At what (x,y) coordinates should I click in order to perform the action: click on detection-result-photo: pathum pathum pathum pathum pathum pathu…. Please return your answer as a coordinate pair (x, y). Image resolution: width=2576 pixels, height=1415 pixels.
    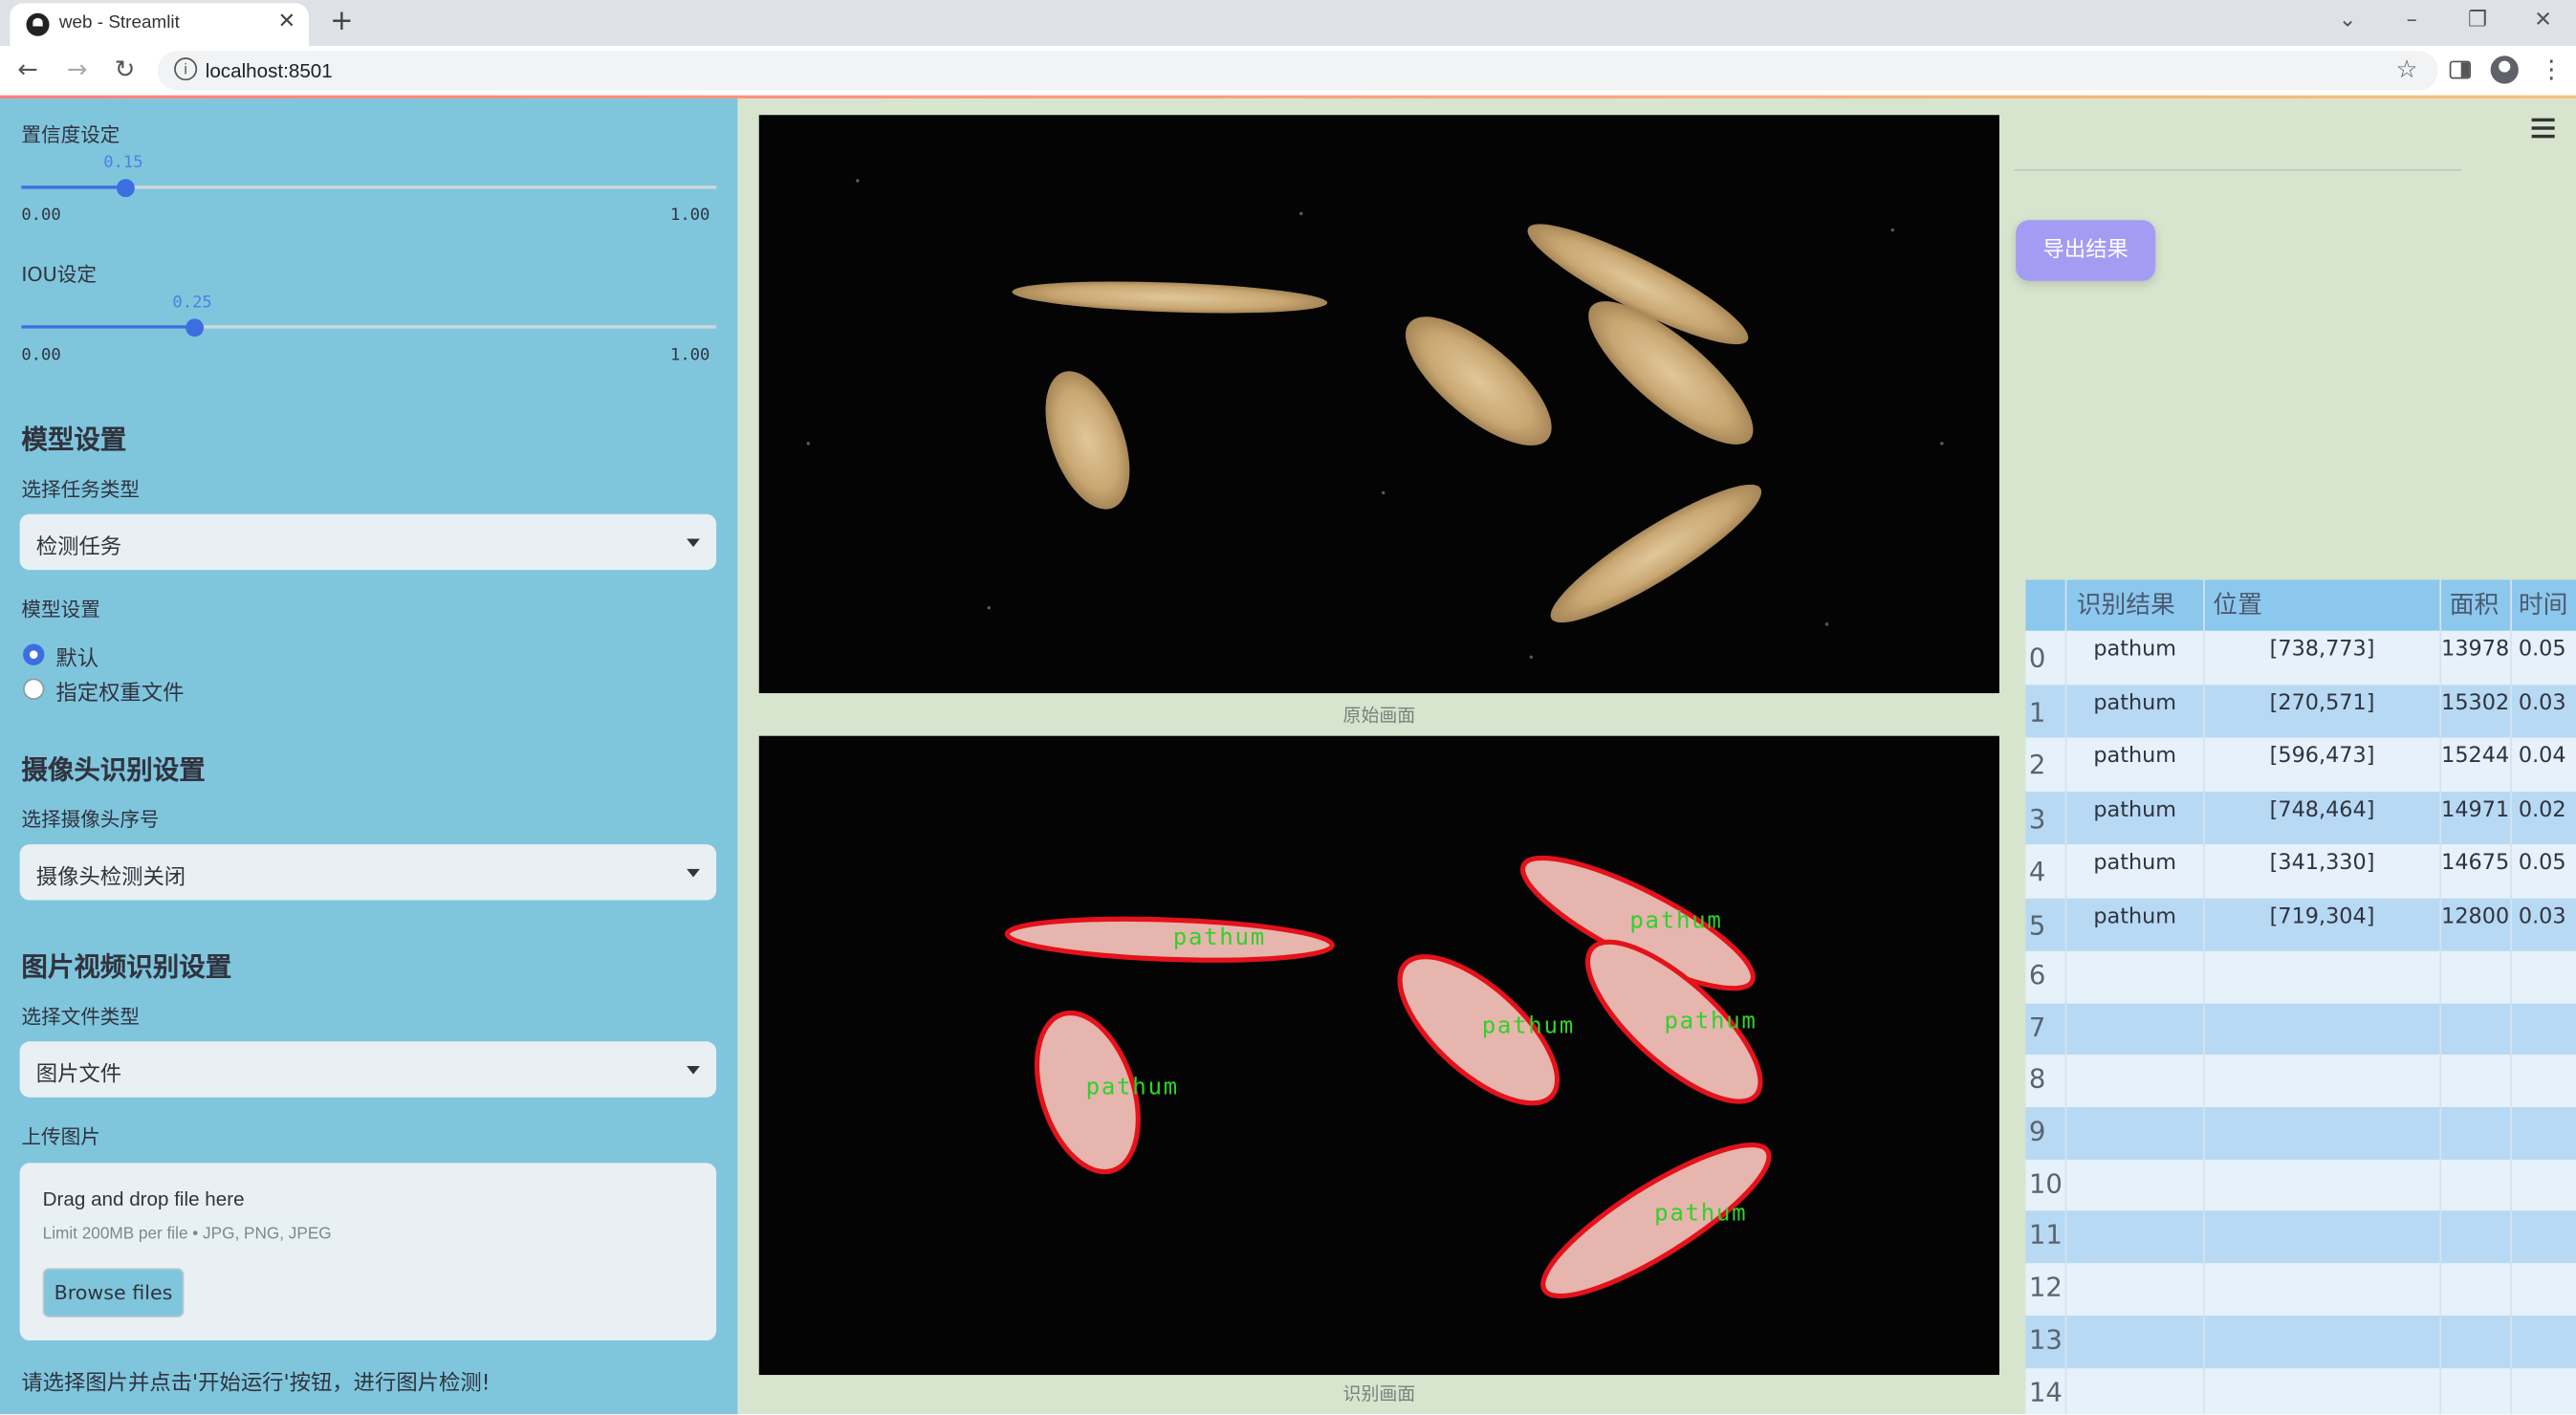
    Looking at the image, I should click on (1388, 1077).